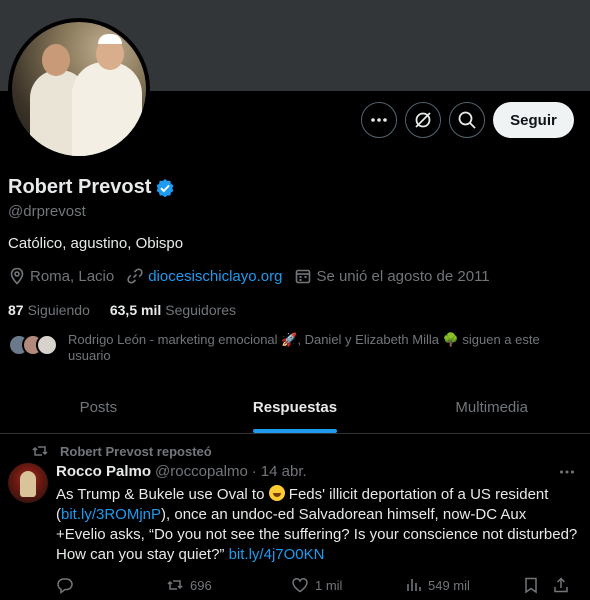  What do you see at coordinates (531, 585) in the screenshot?
I see `bookmark-icon` at bounding box center [531, 585].